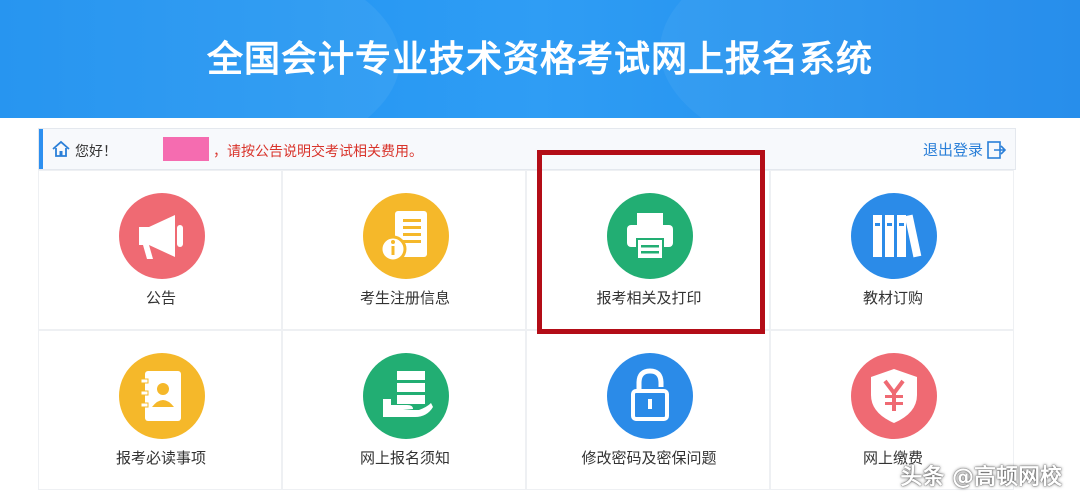  What do you see at coordinates (162, 236) in the screenshot?
I see `megaphone-icon` at bounding box center [162, 236].